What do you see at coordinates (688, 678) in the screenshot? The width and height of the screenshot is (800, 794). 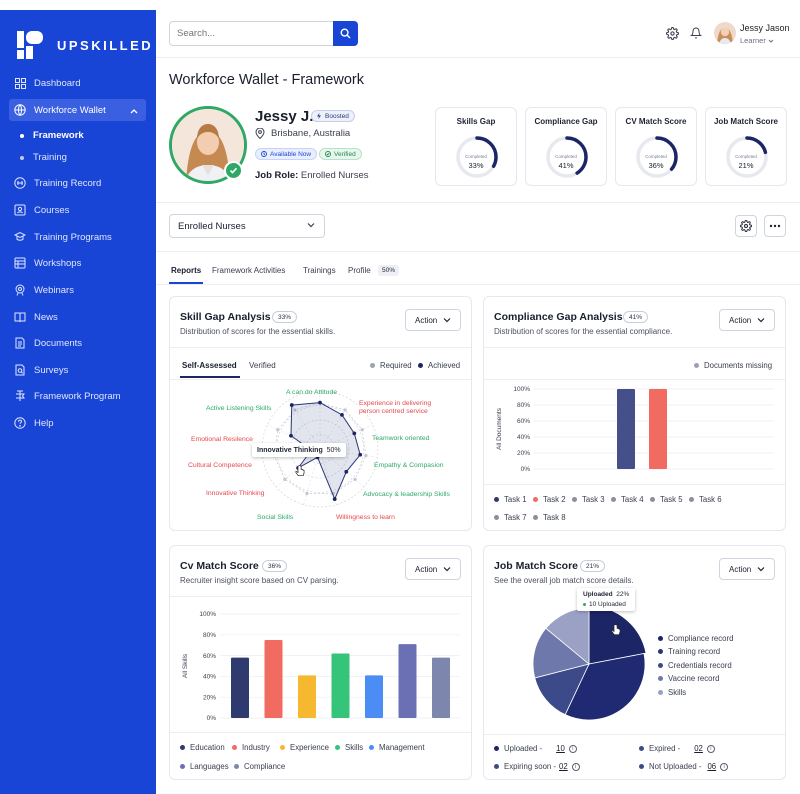 I see `legend-item-vaccine-record: Vaccine record` at bounding box center [688, 678].